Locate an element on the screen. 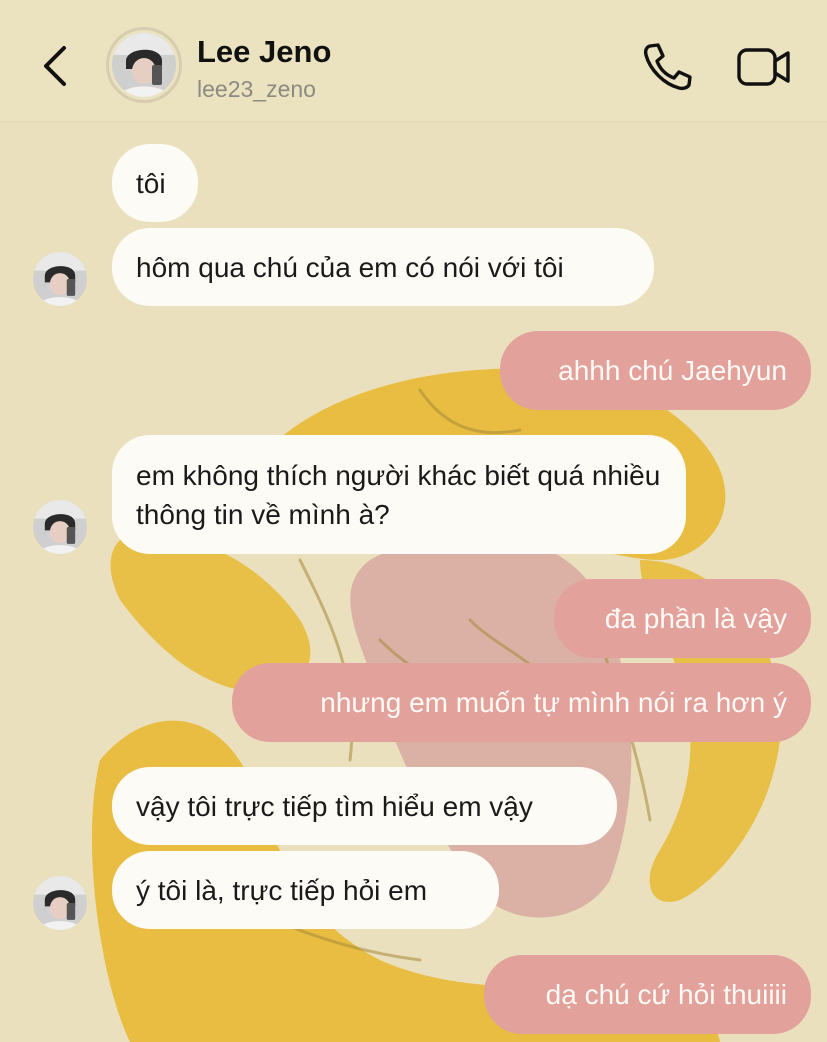 The height and width of the screenshot is (1042, 827). message-text: vậy tôi trực tiếp tìm hiểu em vậy is located at coordinates (334, 806).